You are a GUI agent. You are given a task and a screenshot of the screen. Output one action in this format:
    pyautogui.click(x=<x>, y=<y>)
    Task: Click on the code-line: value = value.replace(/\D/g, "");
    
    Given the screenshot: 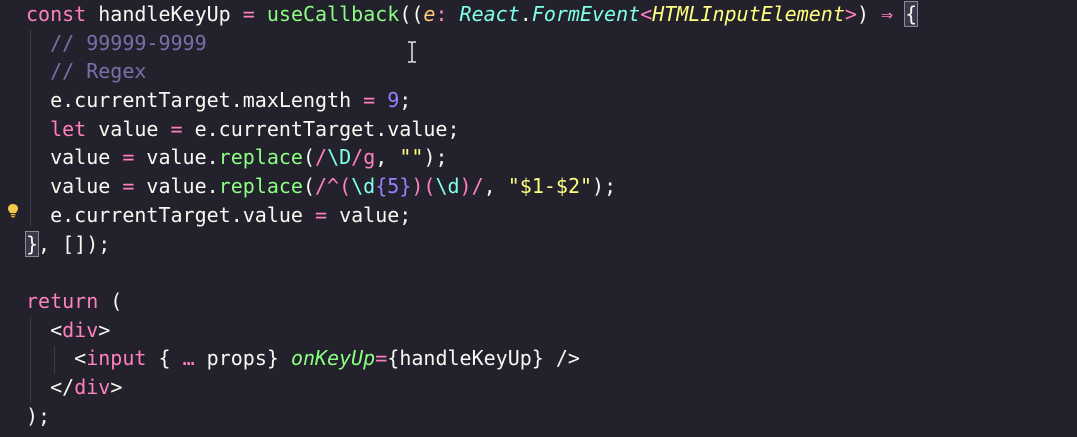 What is the action you would take?
    pyautogui.click(x=471, y=157)
    